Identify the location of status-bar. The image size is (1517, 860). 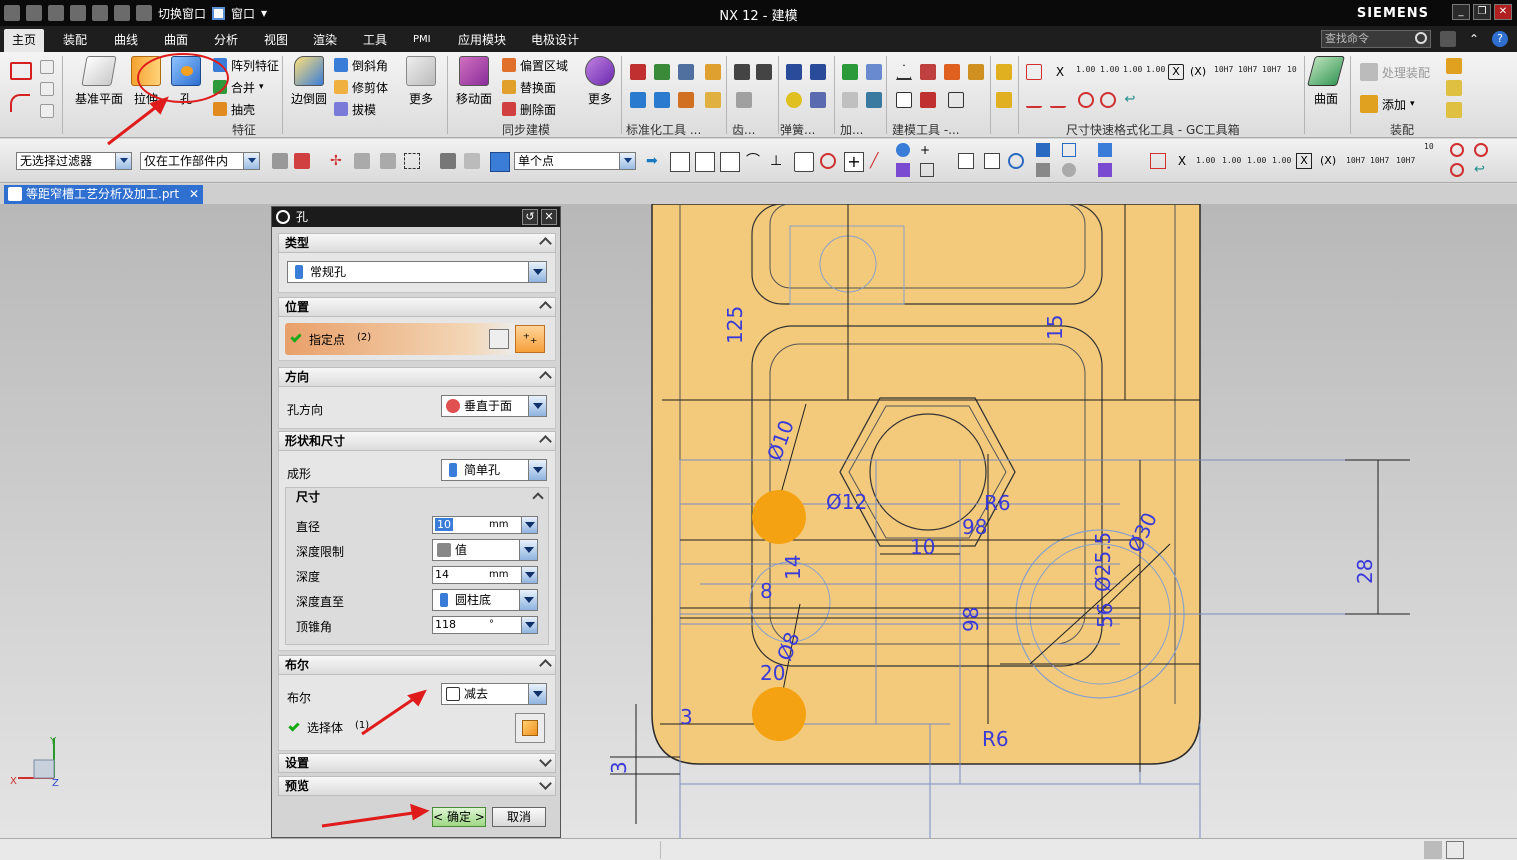
(758, 849).